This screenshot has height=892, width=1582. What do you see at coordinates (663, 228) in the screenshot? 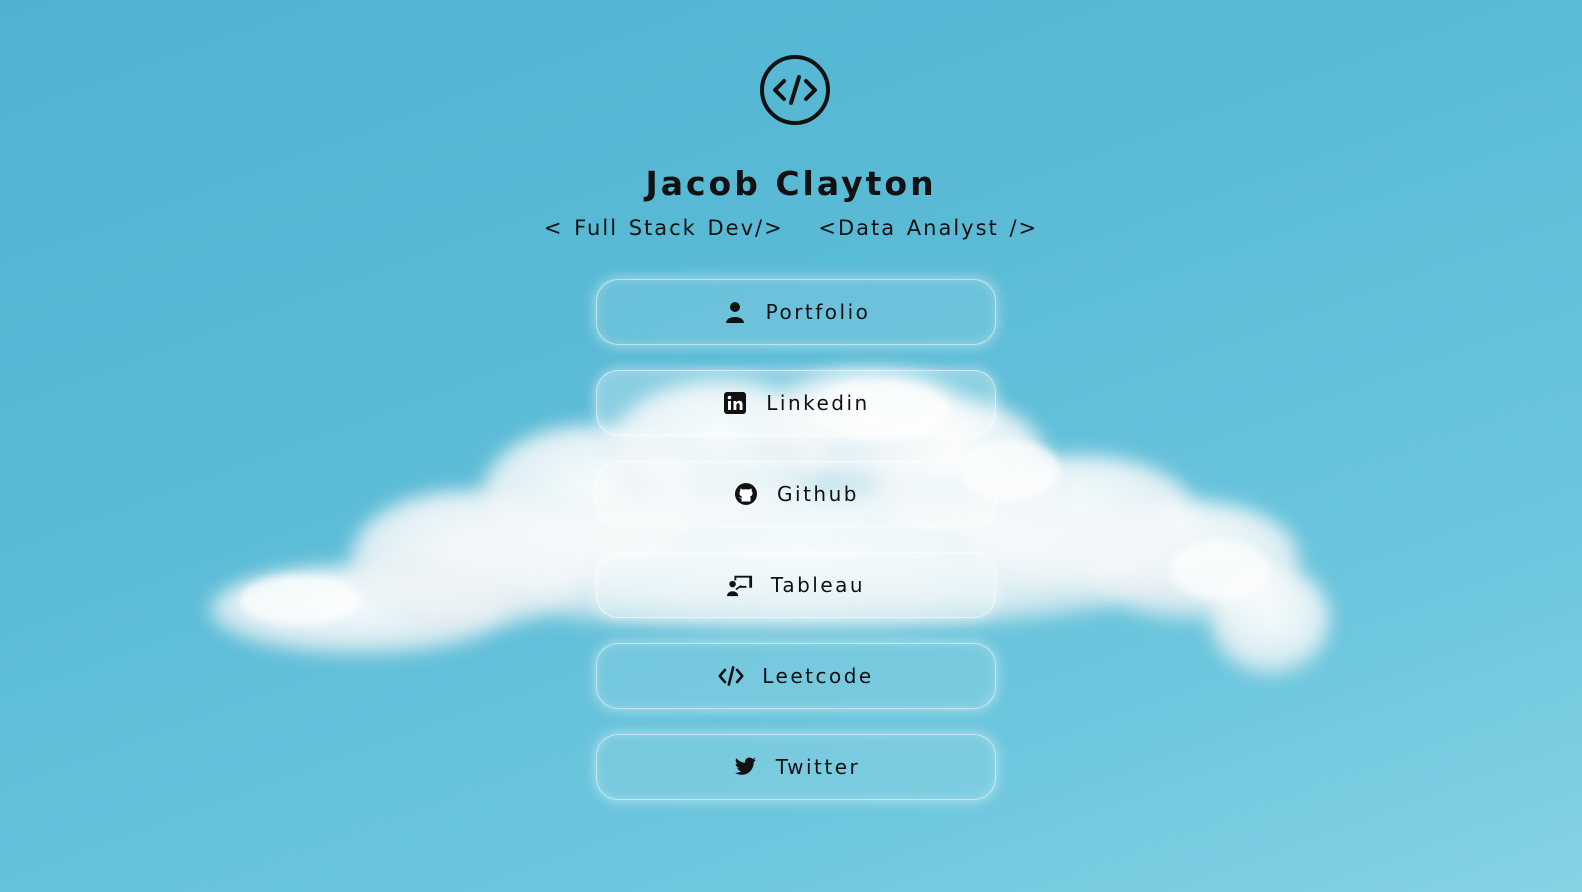
I see `role-full-stack: < Full Stack Dev/>` at bounding box center [663, 228].